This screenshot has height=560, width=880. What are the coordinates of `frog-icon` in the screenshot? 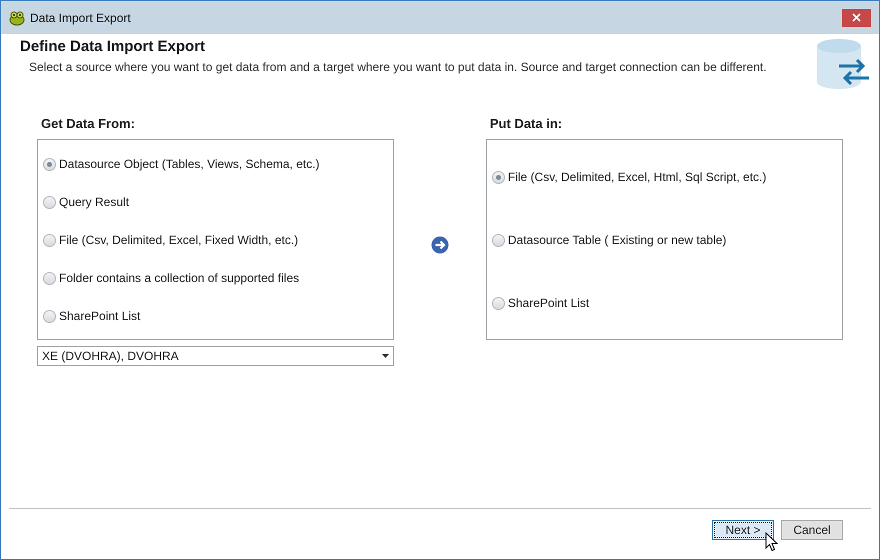 It's located at (17, 18).